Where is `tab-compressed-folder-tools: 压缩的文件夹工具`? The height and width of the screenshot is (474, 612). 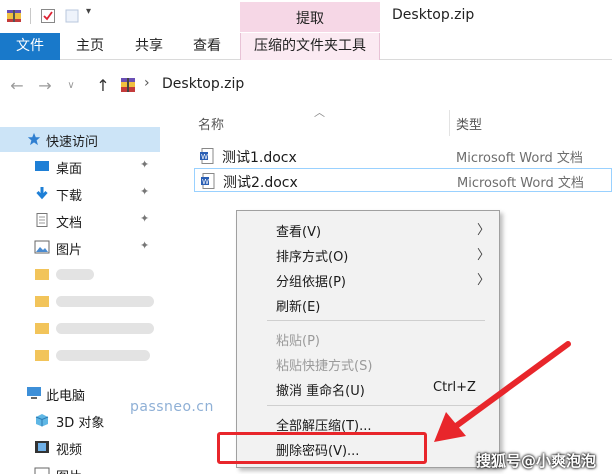
tab-compressed-folder-tools: 压缩的文件夹工具 is located at coordinates (310, 46).